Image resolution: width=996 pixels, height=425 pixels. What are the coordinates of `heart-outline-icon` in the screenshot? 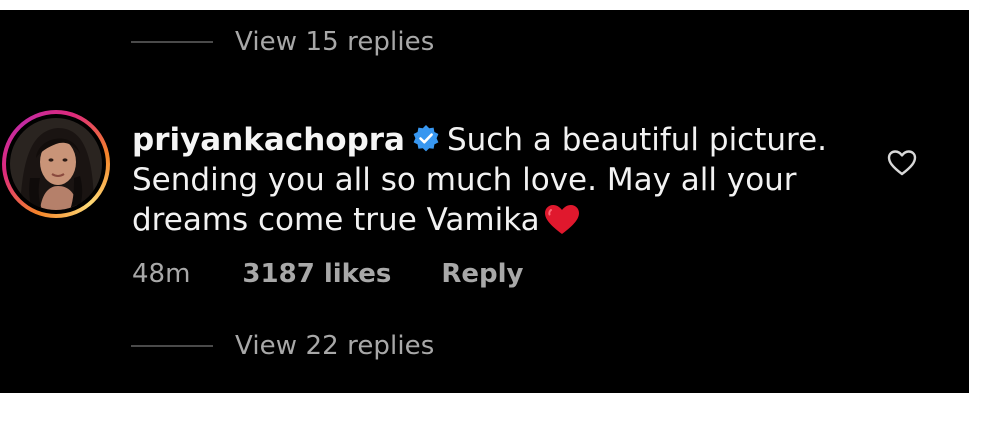 It's located at (902, 163).